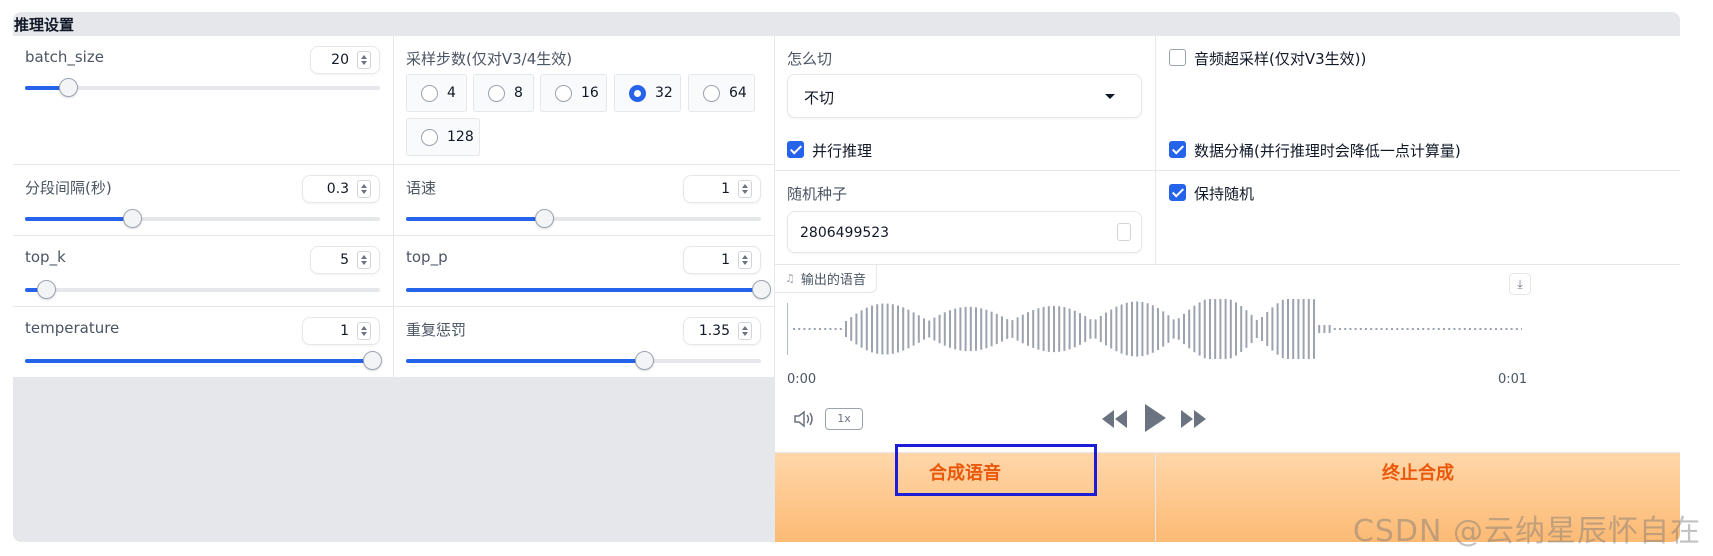  I want to click on fast-forward-icon, so click(1194, 419).